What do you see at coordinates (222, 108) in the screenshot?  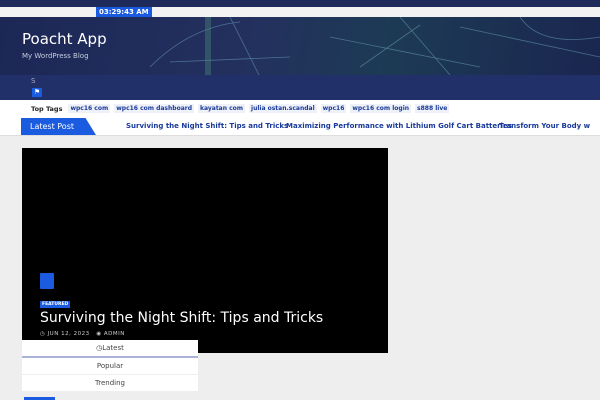 I see `tag-link: kayatan com` at bounding box center [222, 108].